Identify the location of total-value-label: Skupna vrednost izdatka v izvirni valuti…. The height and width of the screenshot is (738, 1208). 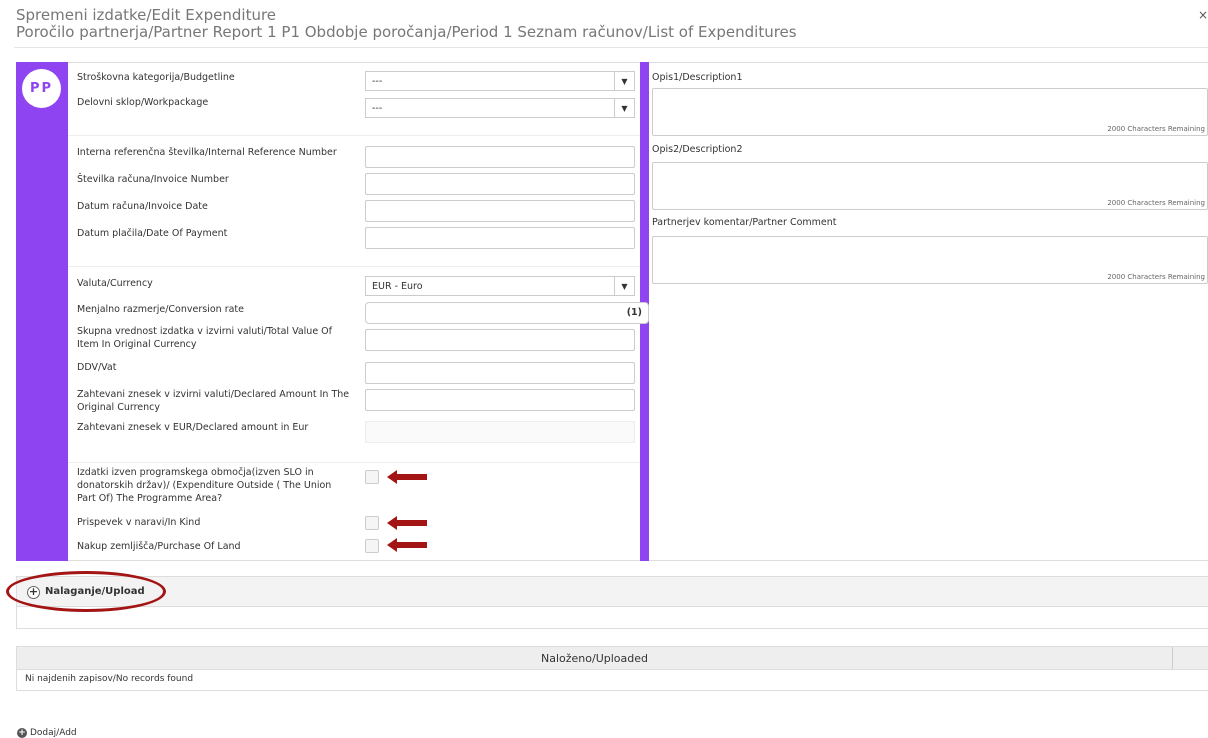
(205, 338).